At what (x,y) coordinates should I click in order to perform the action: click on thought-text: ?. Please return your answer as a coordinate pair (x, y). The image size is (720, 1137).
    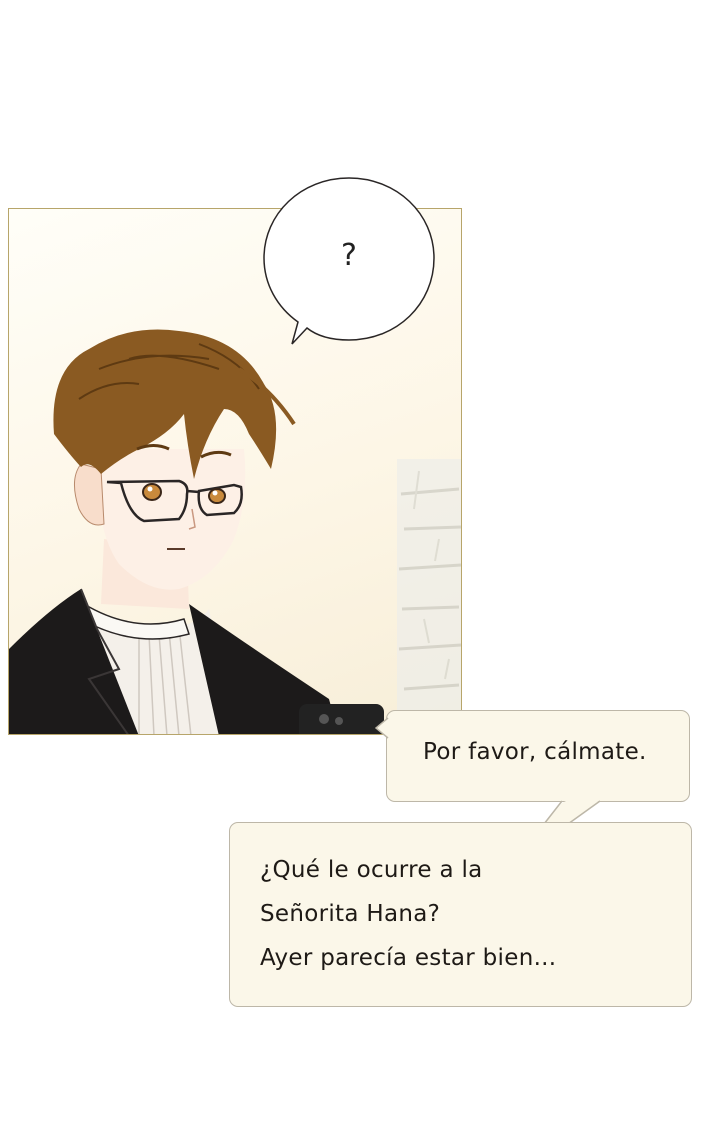
    Looking at the image, I should click on (349, 255).